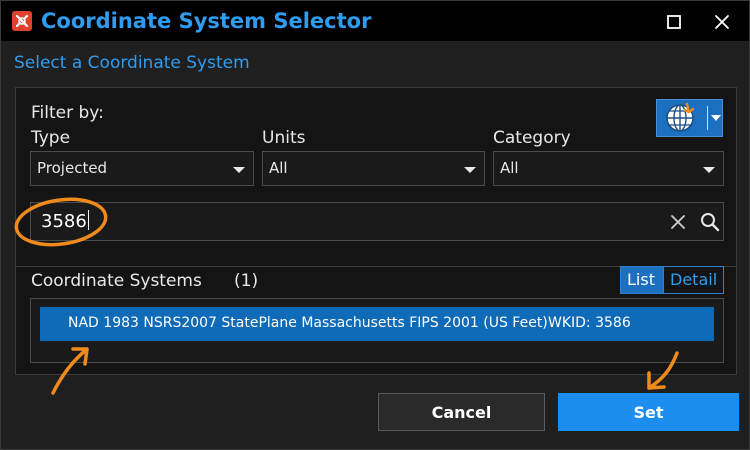 The width and height of the screenshot is (750, 450). What do you see at coordinates (88, 220) in the screenshot?
I see `text-cursor` at bounding box center [88, 220].